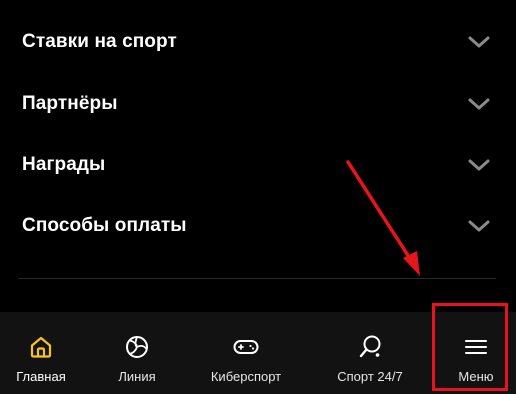 This screenshot has width=516, height=394. Describe the element at coordinates (370, 376) in the screenshot. I see `tab-label: Спорт 24/7` at that location.